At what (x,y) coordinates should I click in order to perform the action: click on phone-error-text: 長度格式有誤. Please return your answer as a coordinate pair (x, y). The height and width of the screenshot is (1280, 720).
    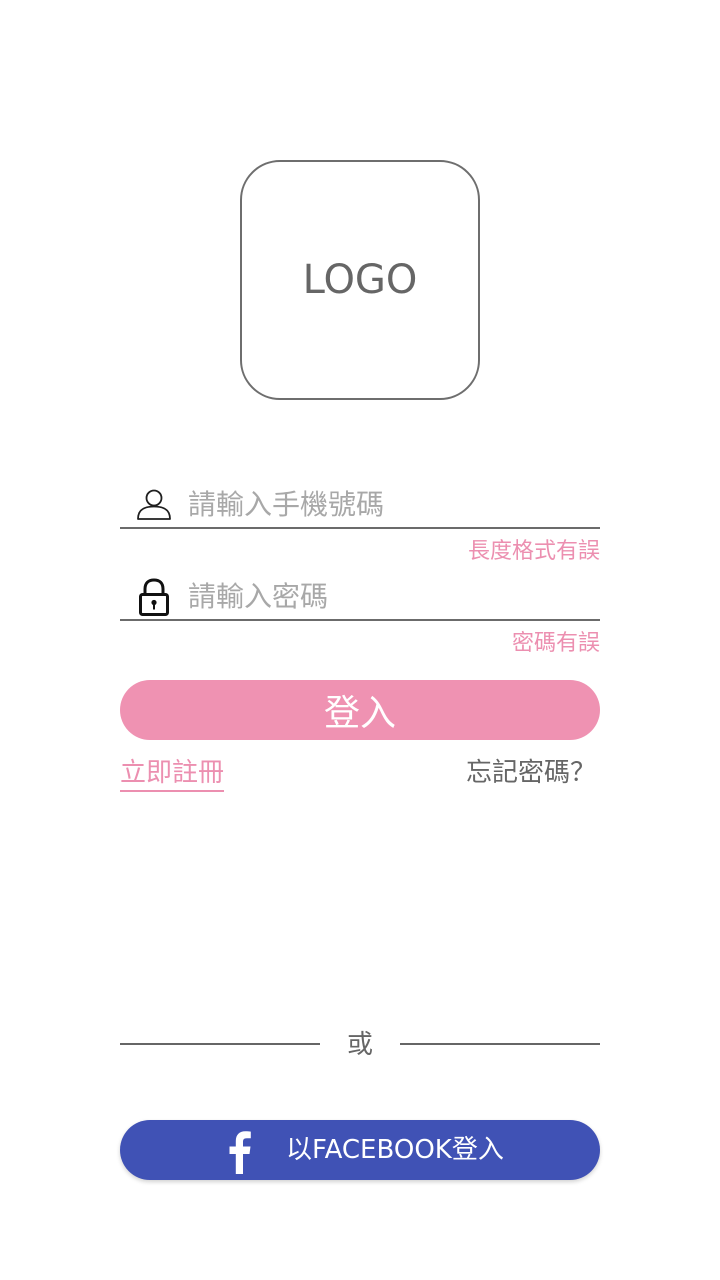
    Looking at the image, I should click on (533, 551).